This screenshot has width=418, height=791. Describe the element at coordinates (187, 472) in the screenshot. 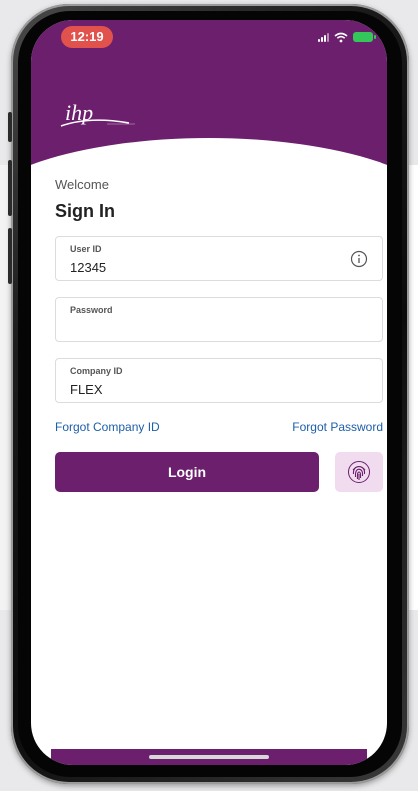

I see `login-button: Login` at that location.